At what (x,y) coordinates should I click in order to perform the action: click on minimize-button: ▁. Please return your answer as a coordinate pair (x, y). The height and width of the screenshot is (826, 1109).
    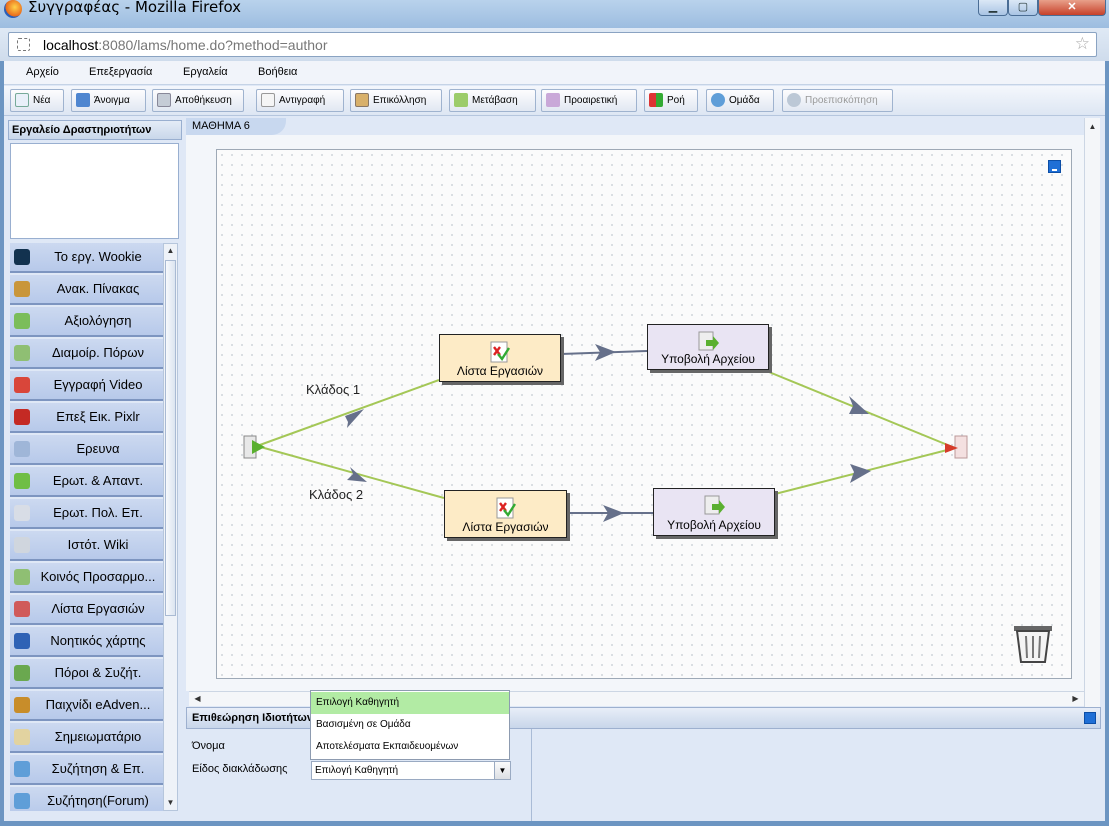
    Looking at the image, I should click on (993, 8).